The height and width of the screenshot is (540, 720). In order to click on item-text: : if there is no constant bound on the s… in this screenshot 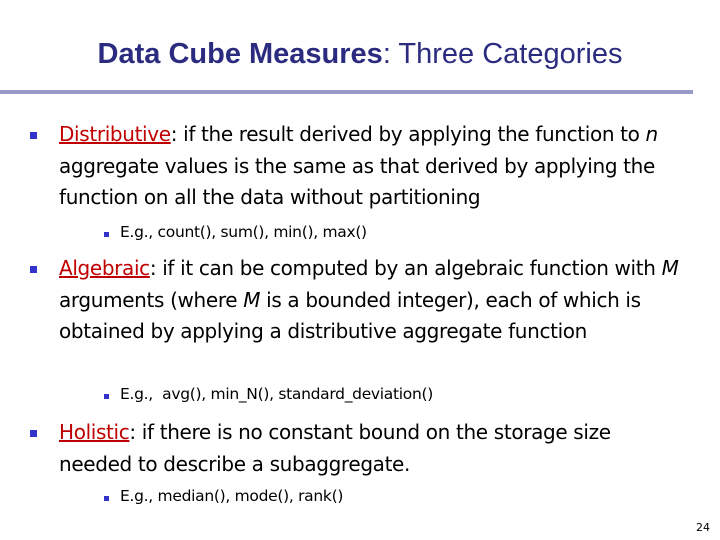, I will do `click(335, 448)`.